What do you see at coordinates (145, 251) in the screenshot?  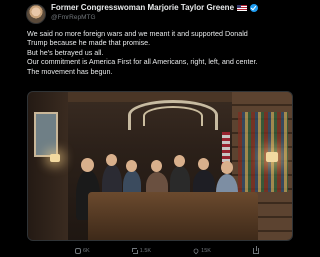 I see `retweet-count: 1.5K` at bounding box center [145, 251].